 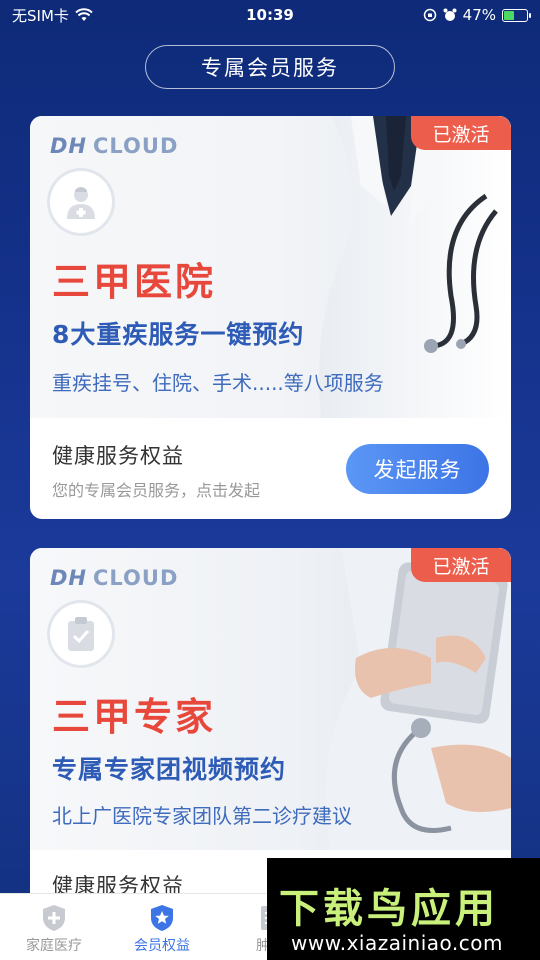 What do you see at coordinates (202, 816) in the screenshot?
I see `card-description: 北上广医院专家团队第二诊疗建议` at bounding box center [202, 816].